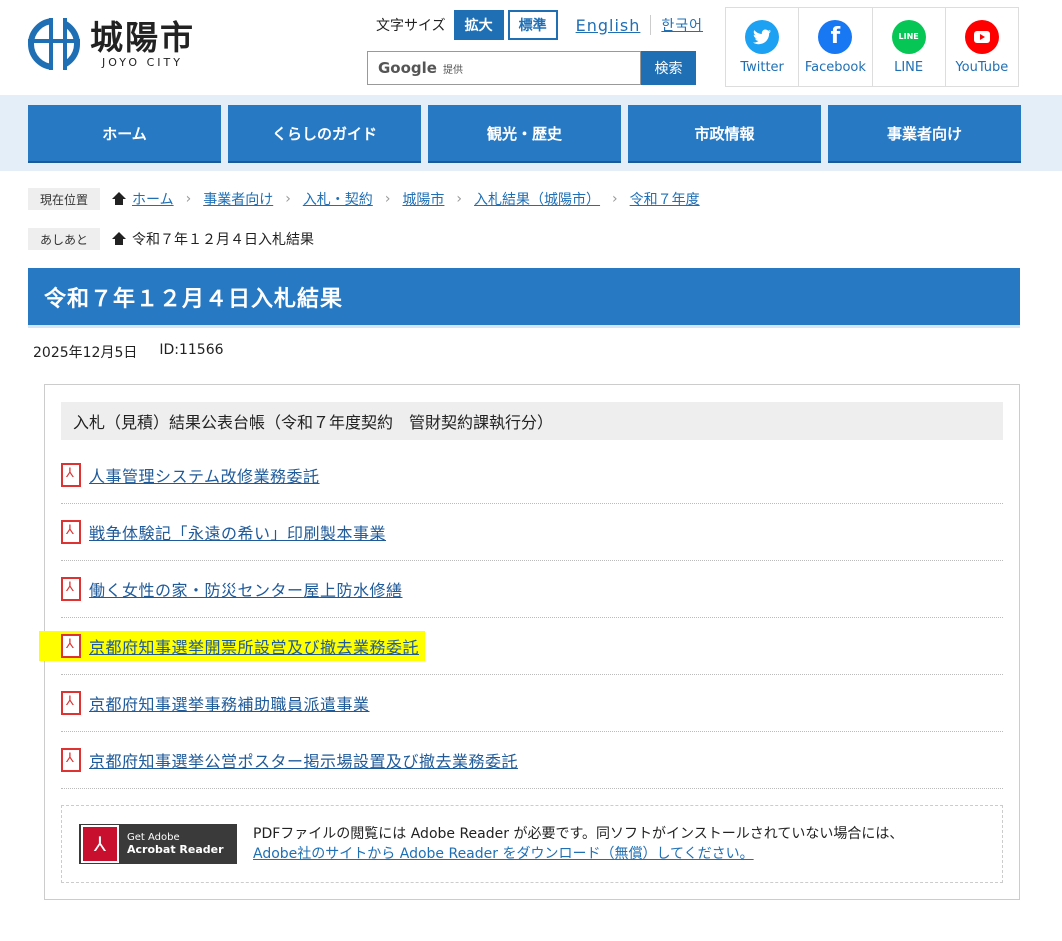 Image resolution: width=1062 pixels, height=941 pixels. What do you see at coordinates (762, 67) in the screenshot?
I see `twitter-label: Twitter` at bounding box center [762, 67].